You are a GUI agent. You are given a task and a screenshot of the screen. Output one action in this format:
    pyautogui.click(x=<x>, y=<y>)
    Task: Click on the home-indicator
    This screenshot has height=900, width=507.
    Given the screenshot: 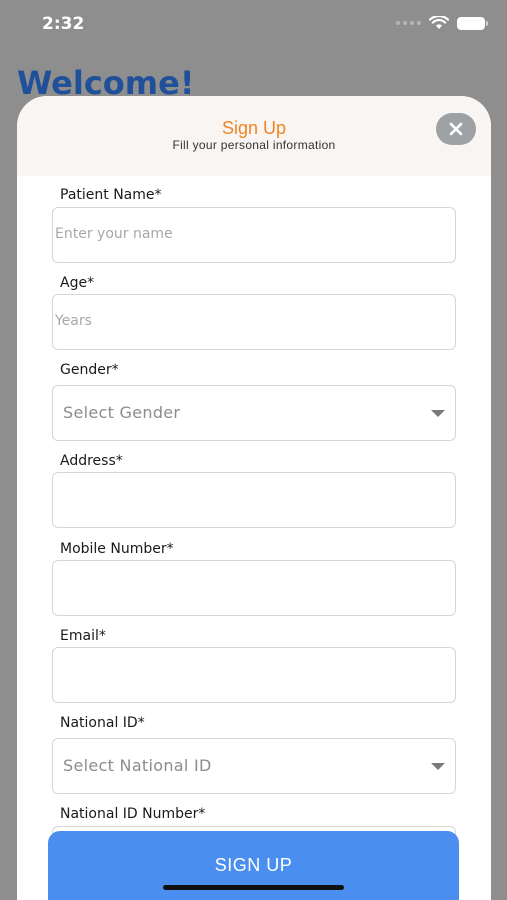 What is the action you would take?
    pyautogui.click(x=253, y=887)
    